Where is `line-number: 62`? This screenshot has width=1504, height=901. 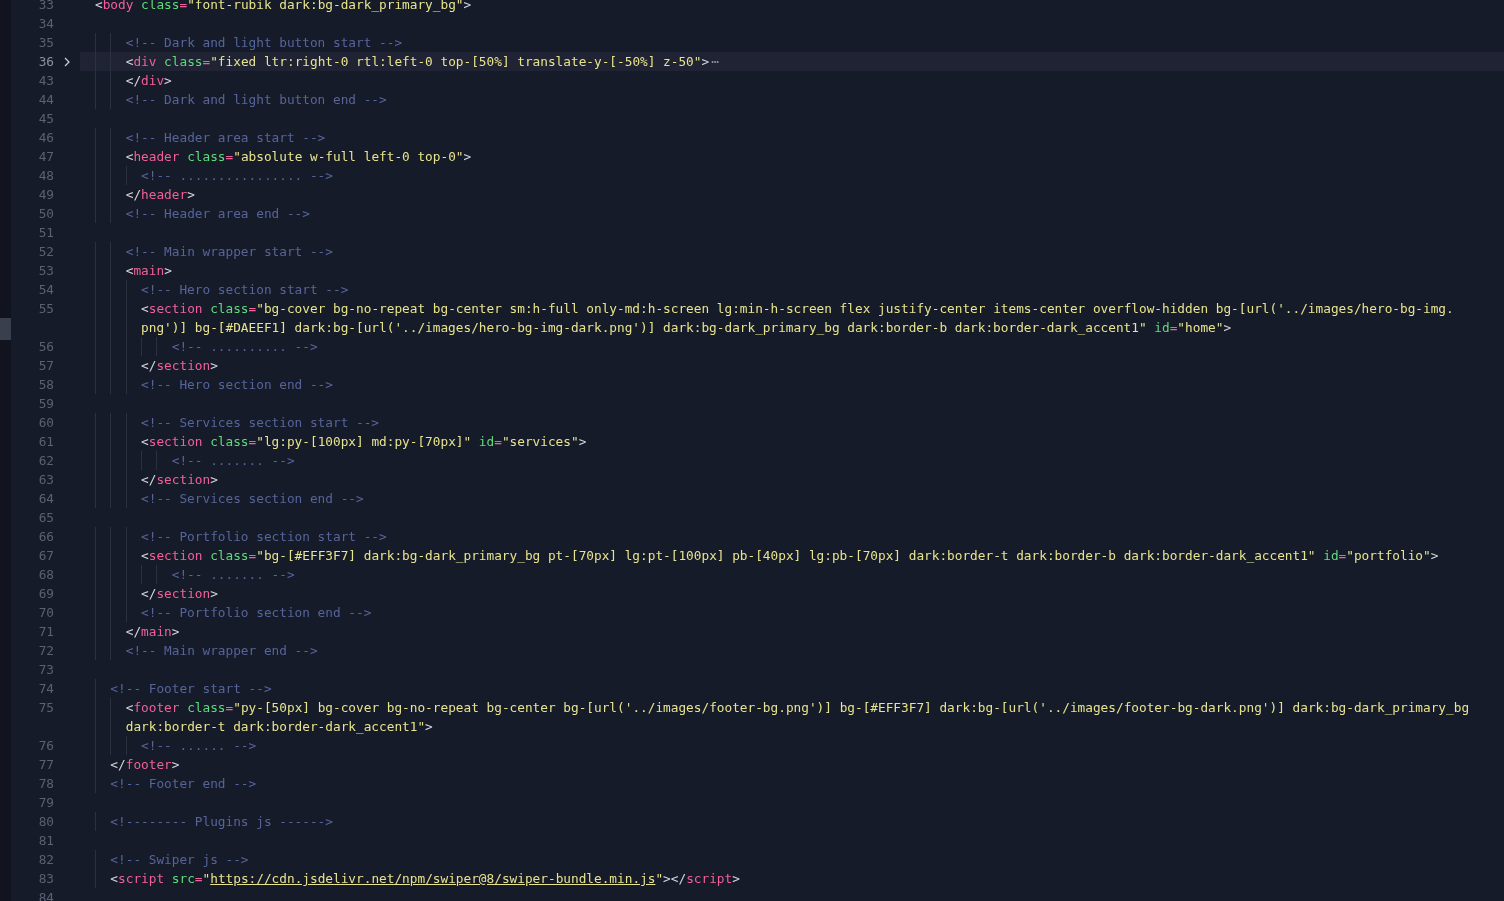 line-number: 62 is located at coordinates (46, 461).